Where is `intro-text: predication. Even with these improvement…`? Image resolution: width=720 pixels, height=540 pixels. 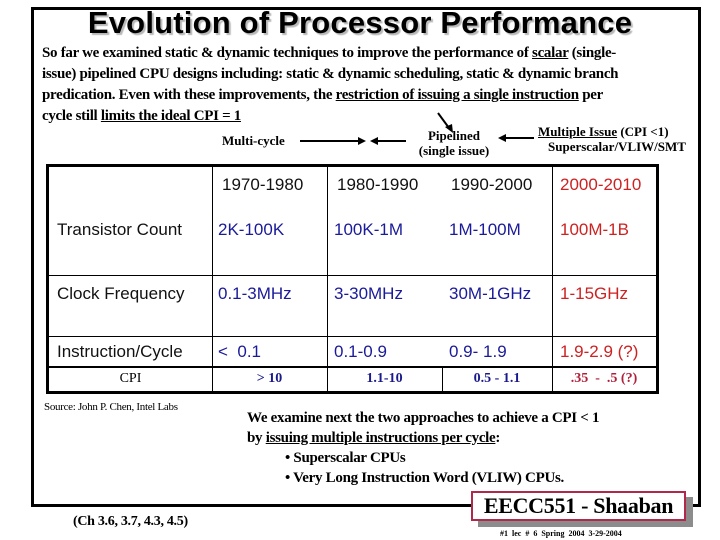 intro-text: predication. Even with these improvement… is located at coordinates (189, 95).